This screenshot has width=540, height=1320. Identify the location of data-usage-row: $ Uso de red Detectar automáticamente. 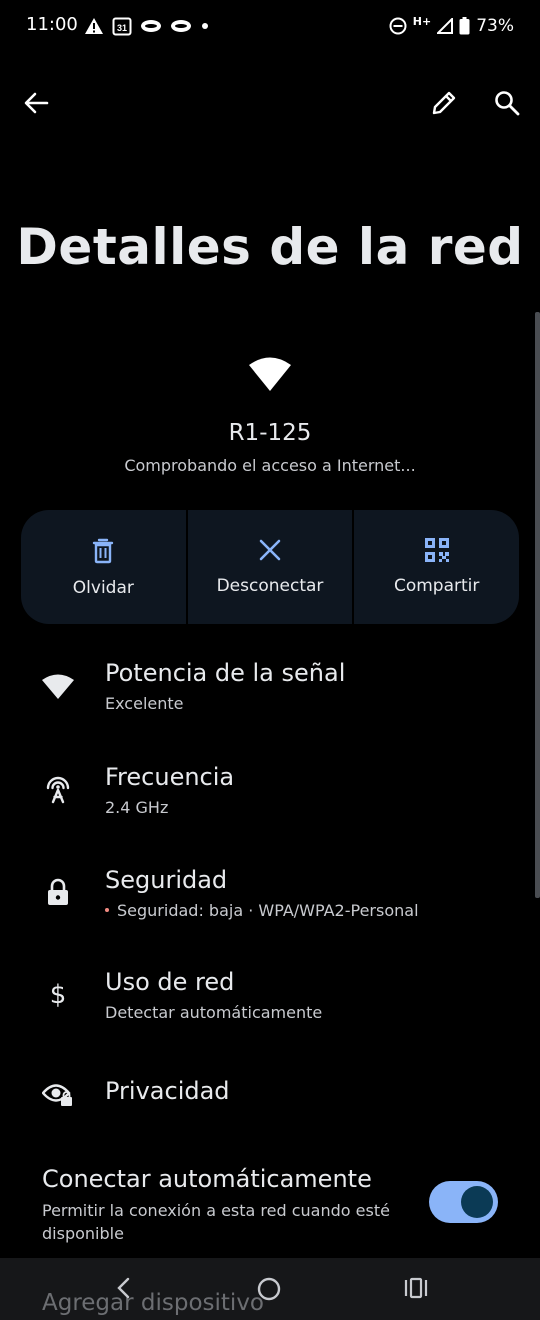
(270, 1003).